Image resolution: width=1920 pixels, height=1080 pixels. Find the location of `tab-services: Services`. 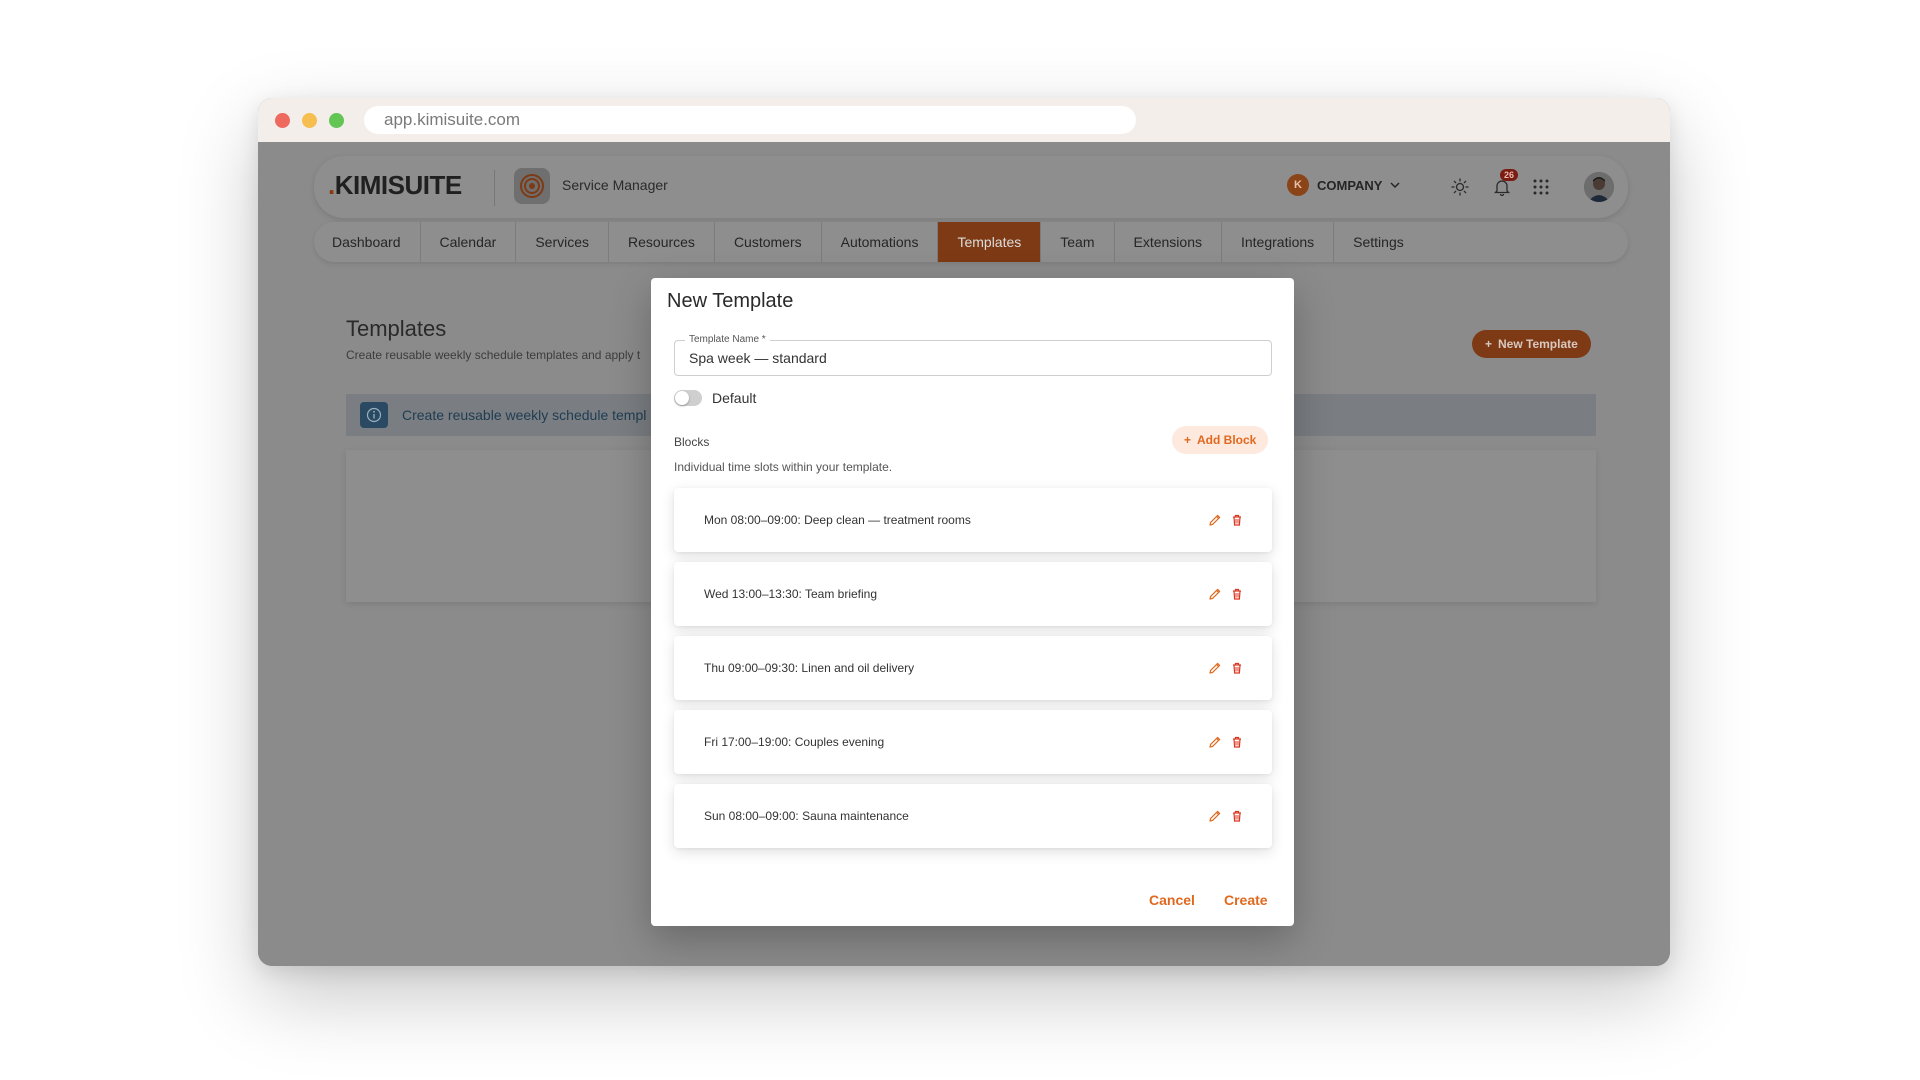

tab-services: Services is located at coordinates (563, 242).